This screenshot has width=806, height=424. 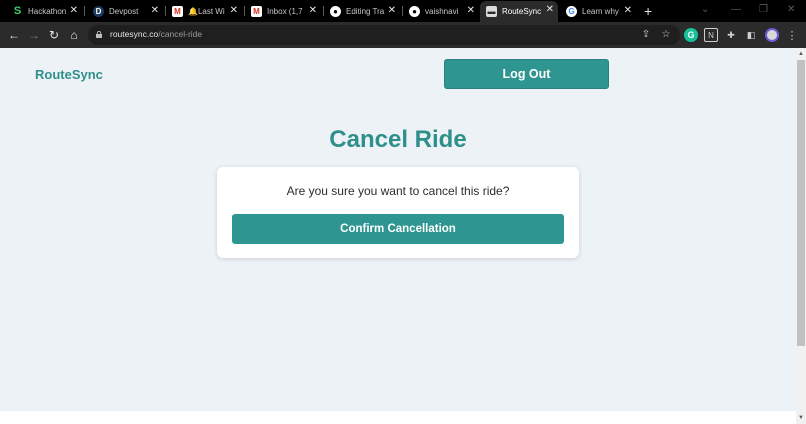 I want to click on tab-title: vaishnavi, so click(x=442, y=11).